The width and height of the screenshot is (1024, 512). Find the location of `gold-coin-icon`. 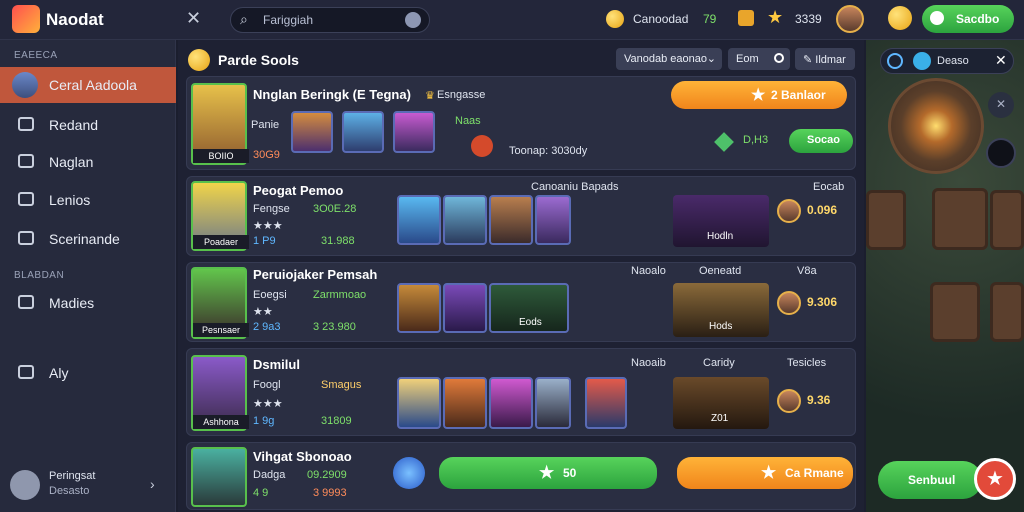

gold-coin-icon is located at coordinates (900, 18).